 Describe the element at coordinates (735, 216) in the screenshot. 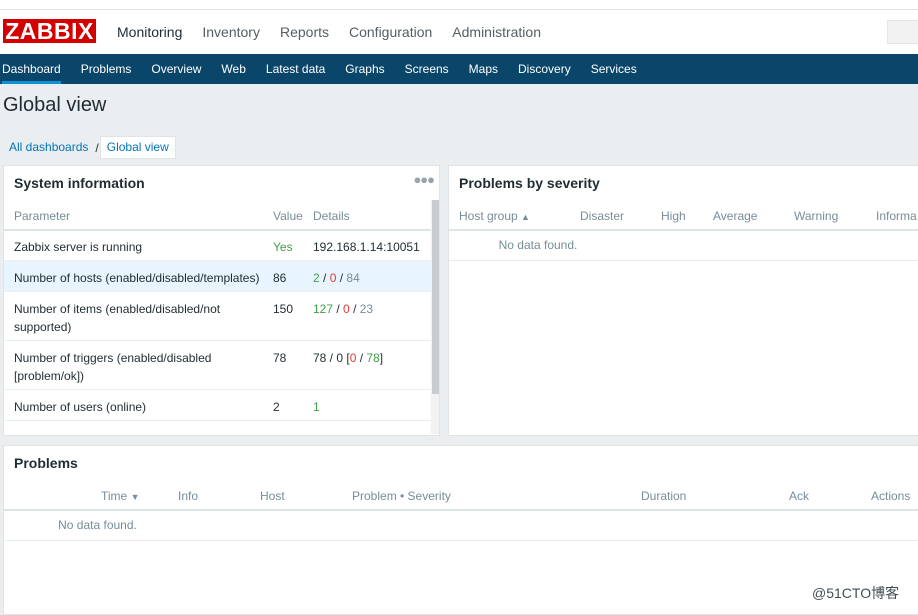

I see `column-header-average: Average` at that location.